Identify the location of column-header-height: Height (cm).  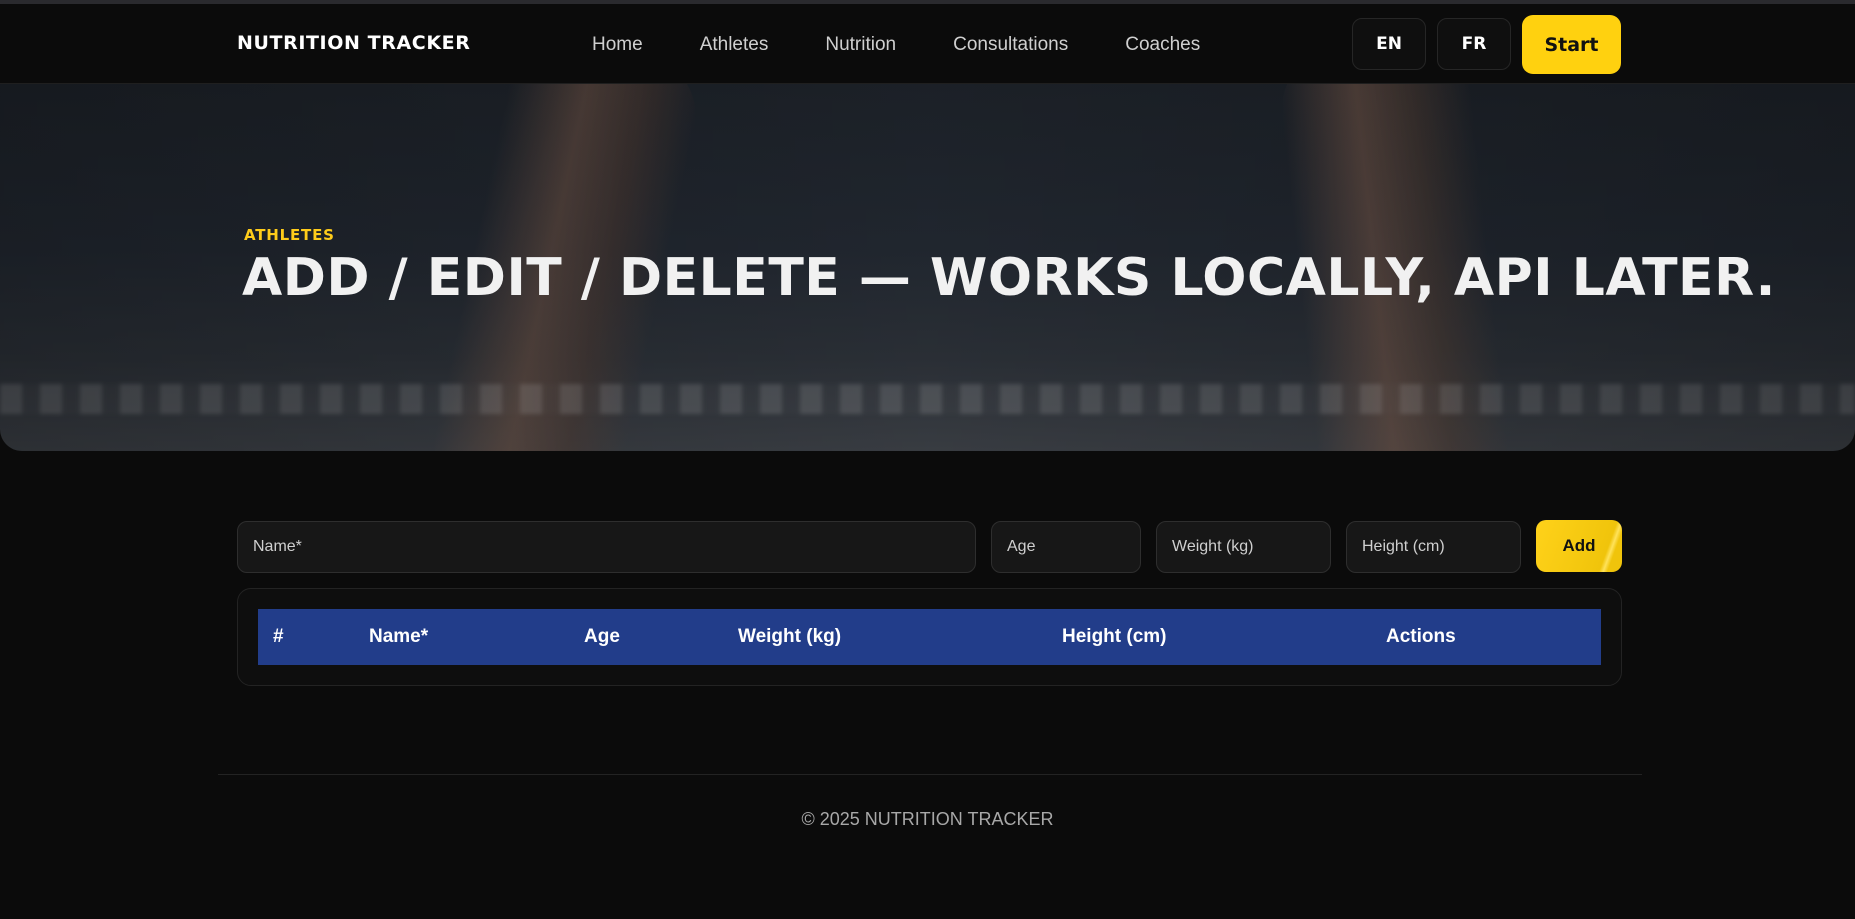
(1114, 636).